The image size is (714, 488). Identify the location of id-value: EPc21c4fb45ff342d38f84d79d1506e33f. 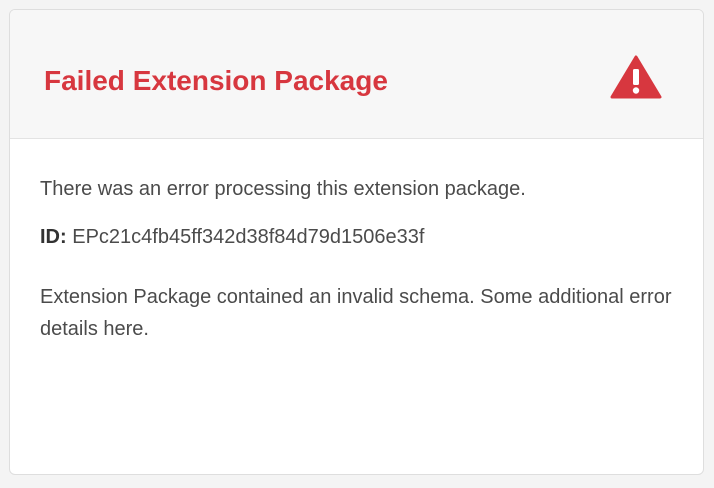
(248, 237).